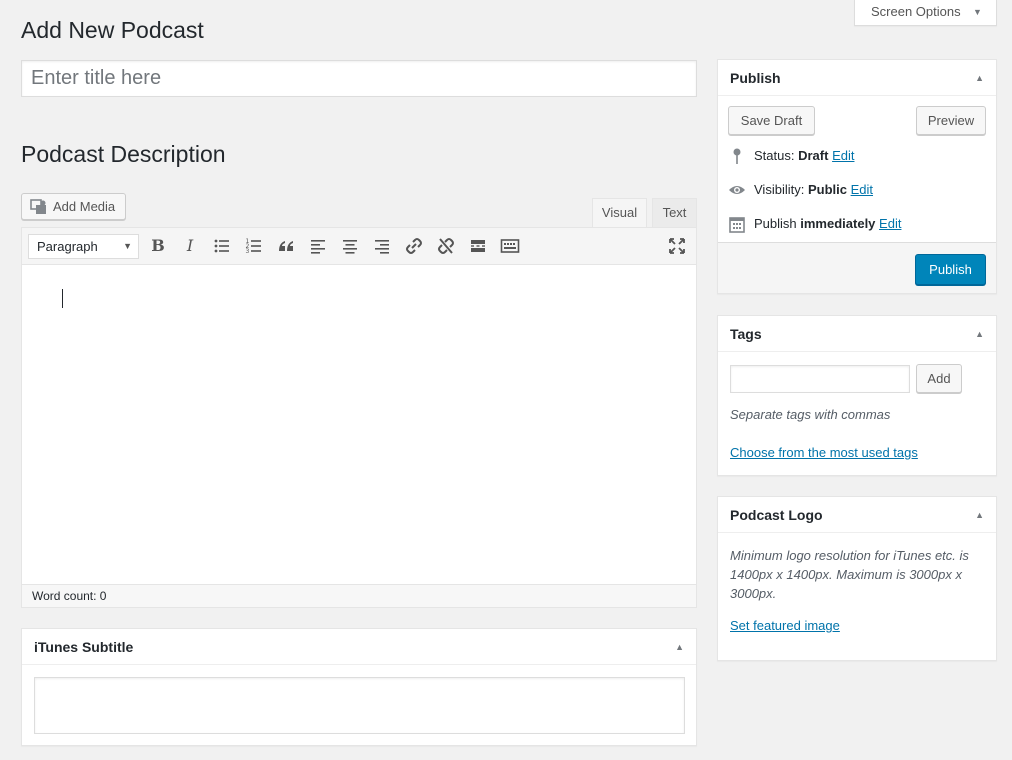 Image resolution: width=1012 pixels, height=760 pixels. What do you see at coordinates (62, 298) in the screenshot?
I see `text-cursor` at bounding box center [62, 298].